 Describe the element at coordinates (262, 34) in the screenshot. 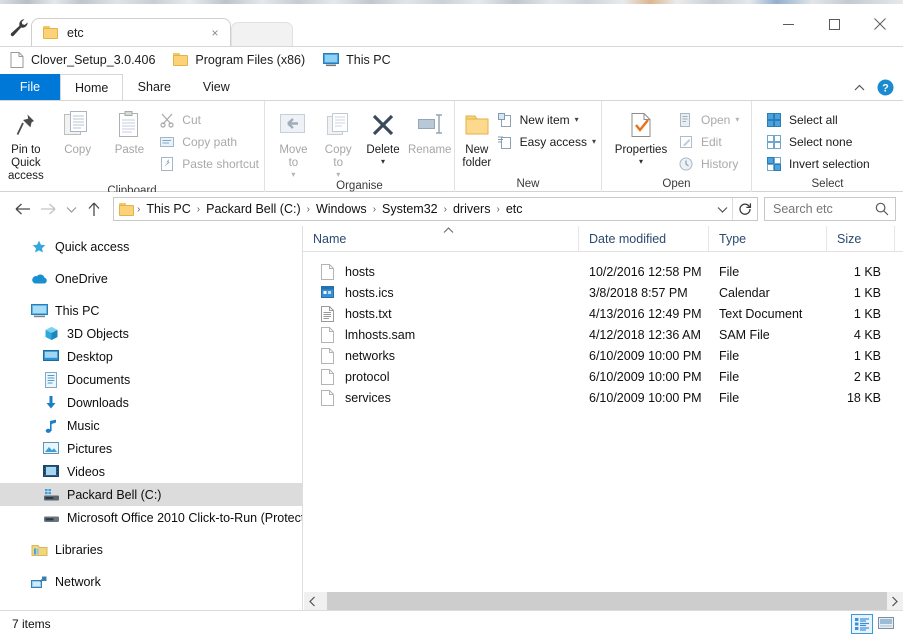

I see `new-tab-button` at that location.